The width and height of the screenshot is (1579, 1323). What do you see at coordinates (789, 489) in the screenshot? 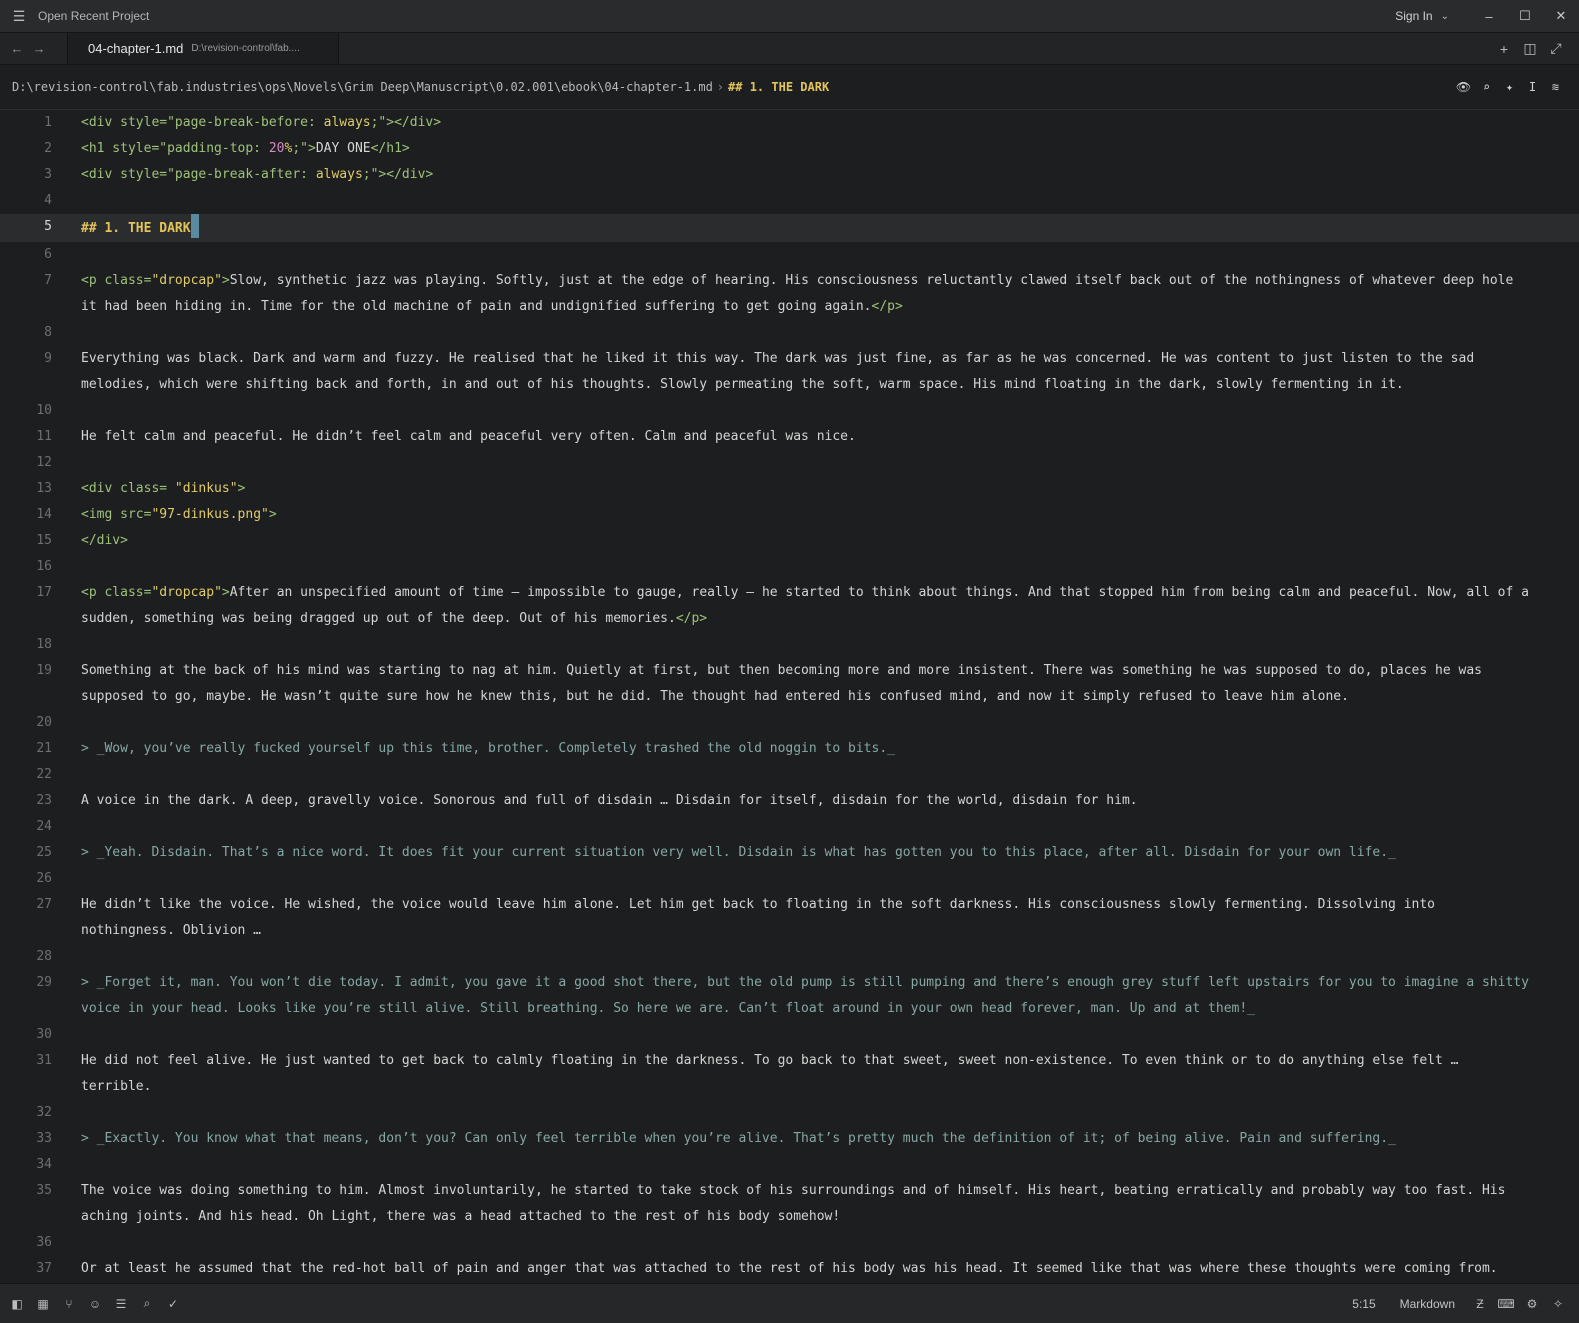
I see `editor-line: 13 <div class= "dinkus">` at bounding box center [789, 489].